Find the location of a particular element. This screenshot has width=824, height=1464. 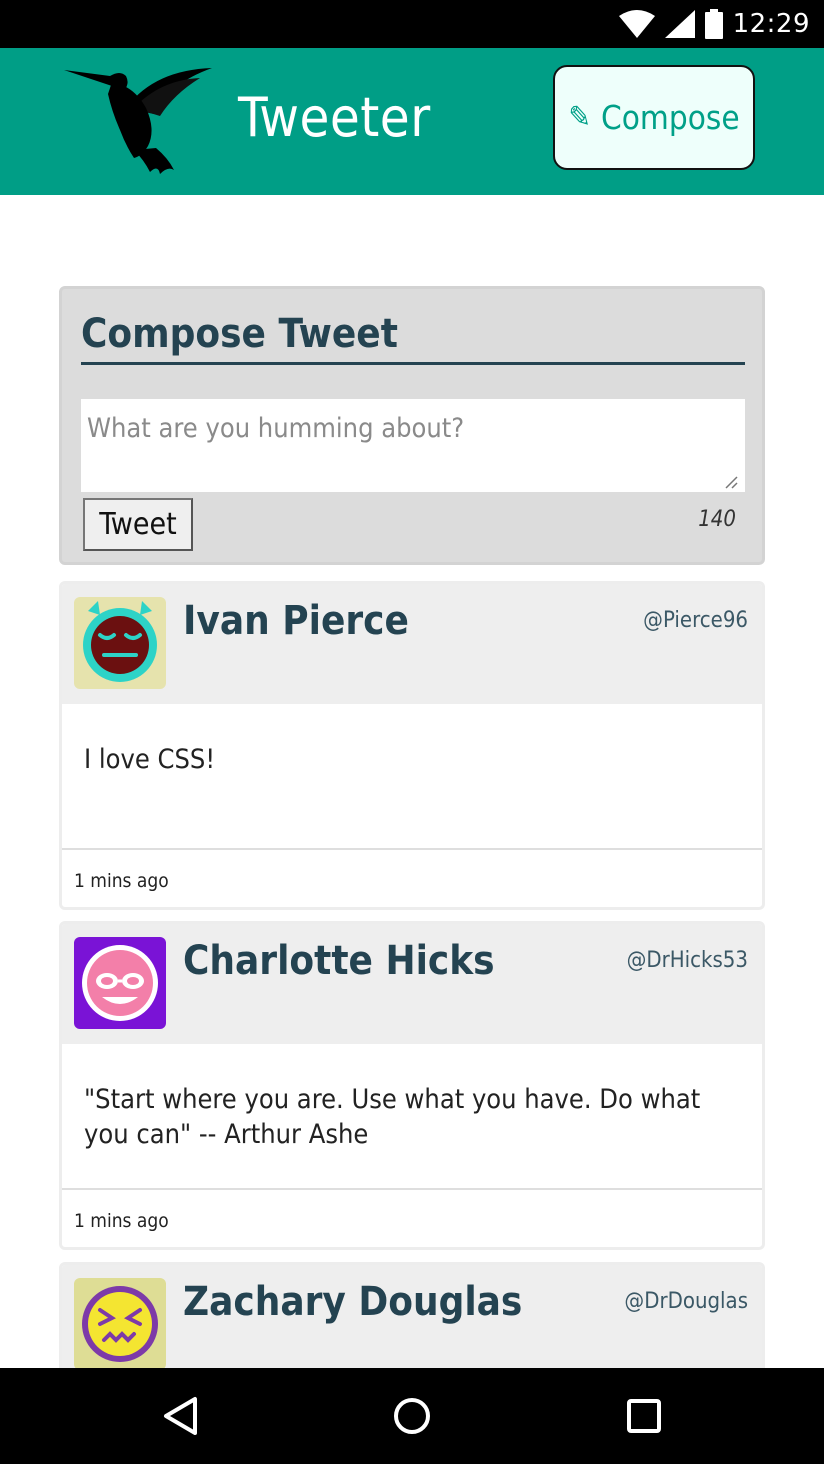

hummingbird-logo is located at coordinates (138, 121).